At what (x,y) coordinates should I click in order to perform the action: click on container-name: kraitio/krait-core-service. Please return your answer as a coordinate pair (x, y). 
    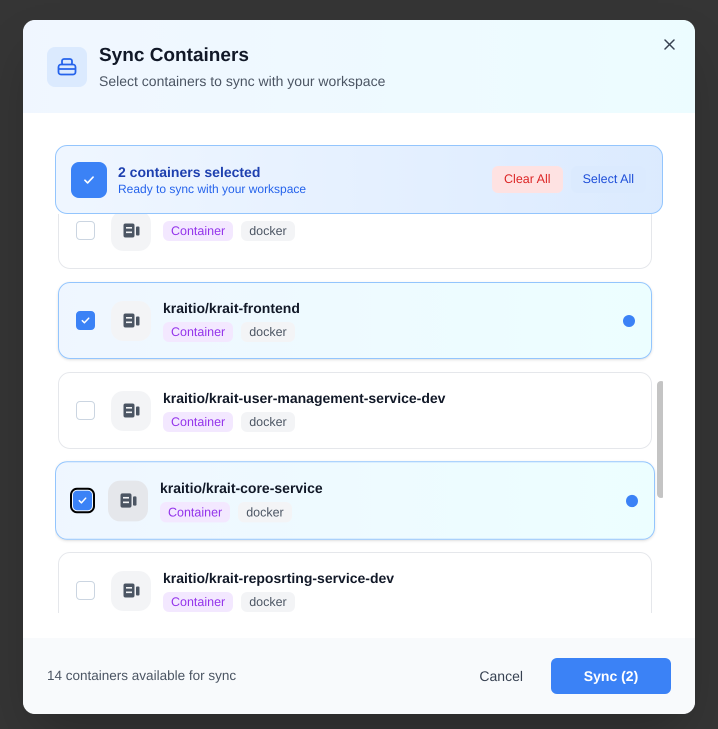
    Looking at the image, I should click on (242, 487).